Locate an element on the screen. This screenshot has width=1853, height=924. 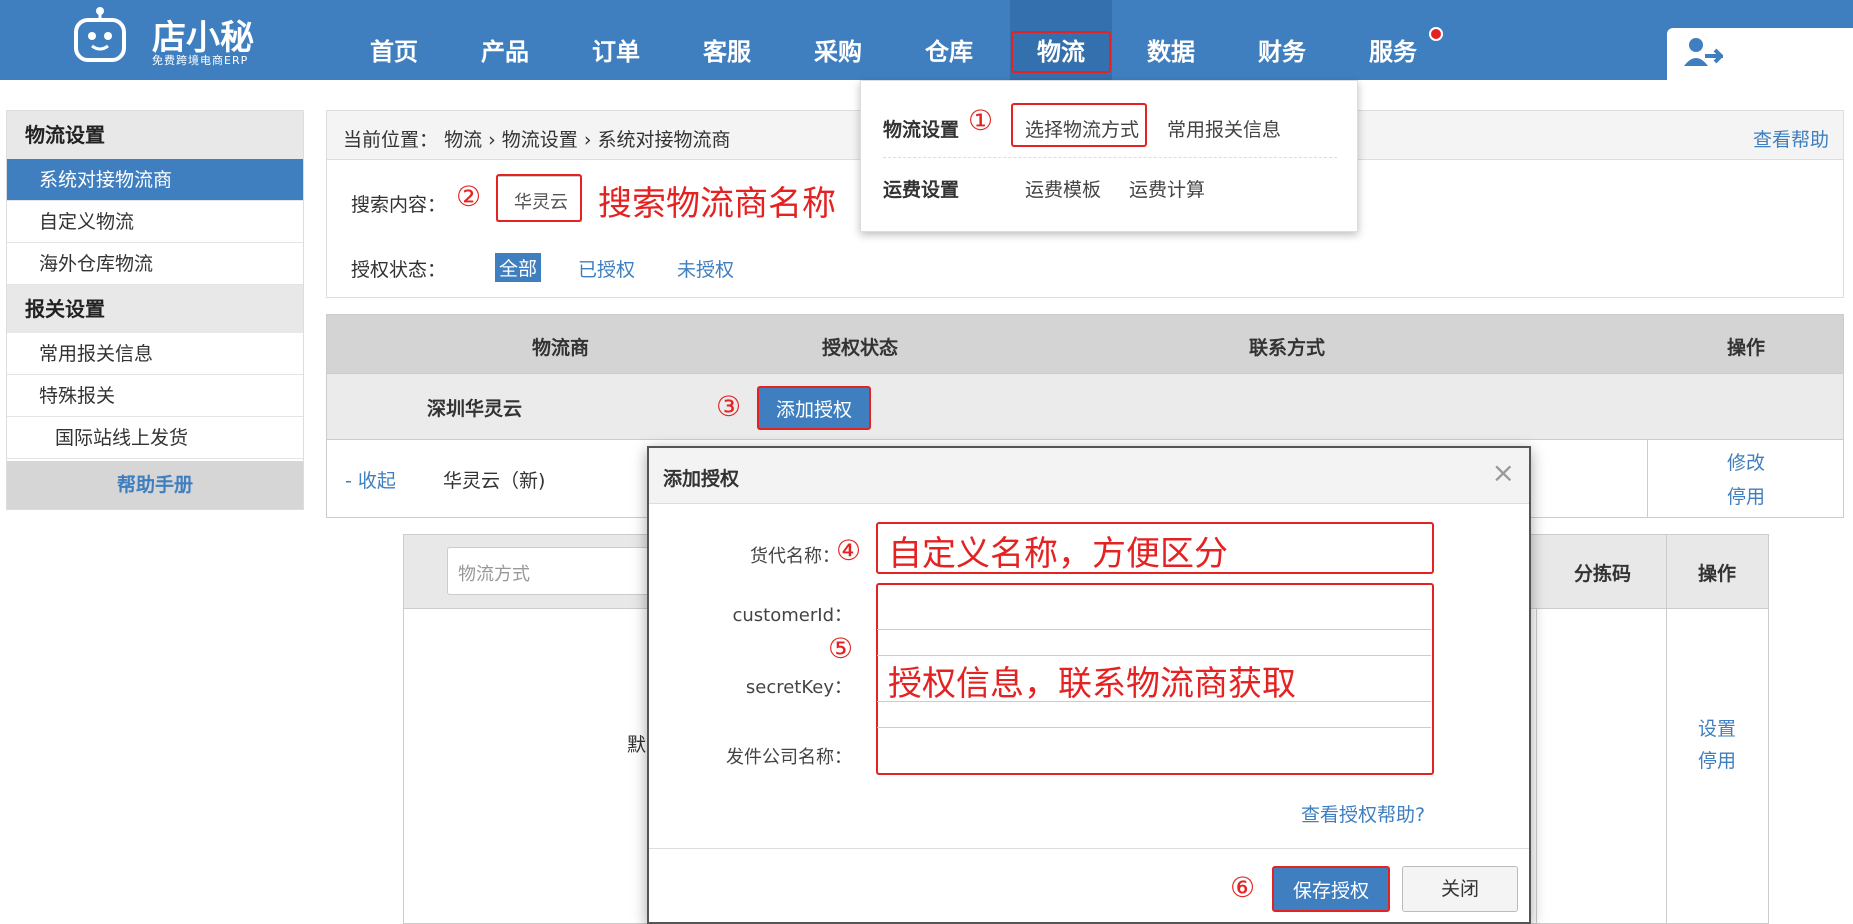
dropdown-freight-settings-title: 运费设置 is located at coordinates (921, 190).